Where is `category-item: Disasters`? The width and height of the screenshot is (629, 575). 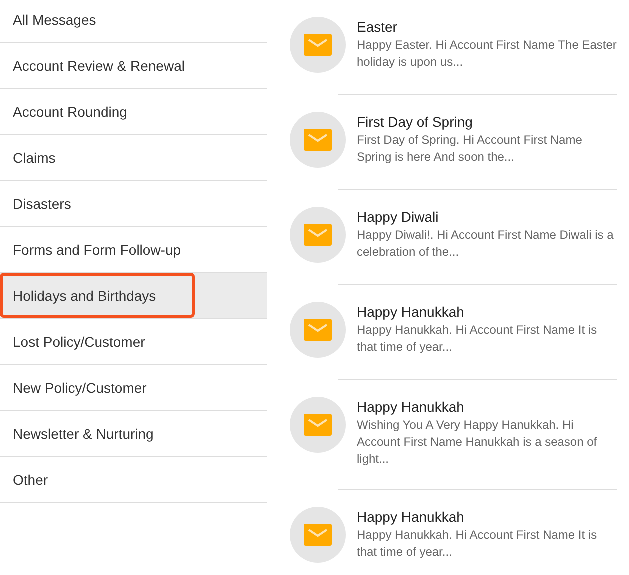
category-item: Disasters is located at coordinates (133, 204).